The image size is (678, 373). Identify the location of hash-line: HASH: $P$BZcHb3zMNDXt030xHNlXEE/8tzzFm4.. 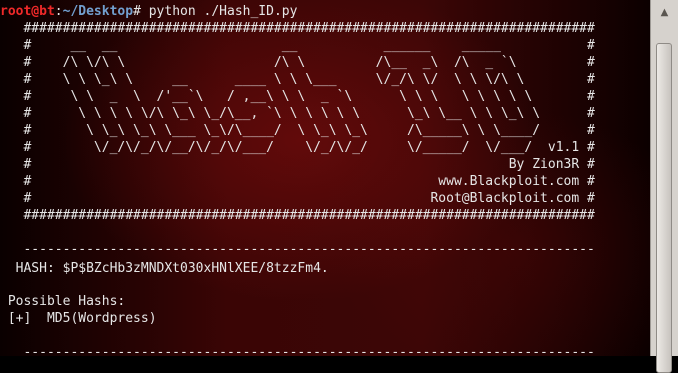
(164, 268).